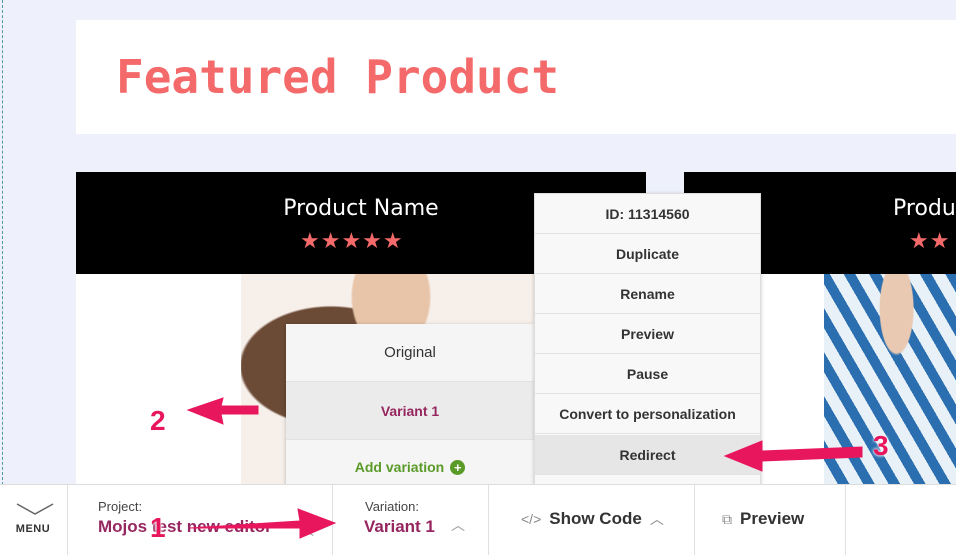 The image size is (956, 555). I want to click on annotation-label-3: 3, so click(881, 445).